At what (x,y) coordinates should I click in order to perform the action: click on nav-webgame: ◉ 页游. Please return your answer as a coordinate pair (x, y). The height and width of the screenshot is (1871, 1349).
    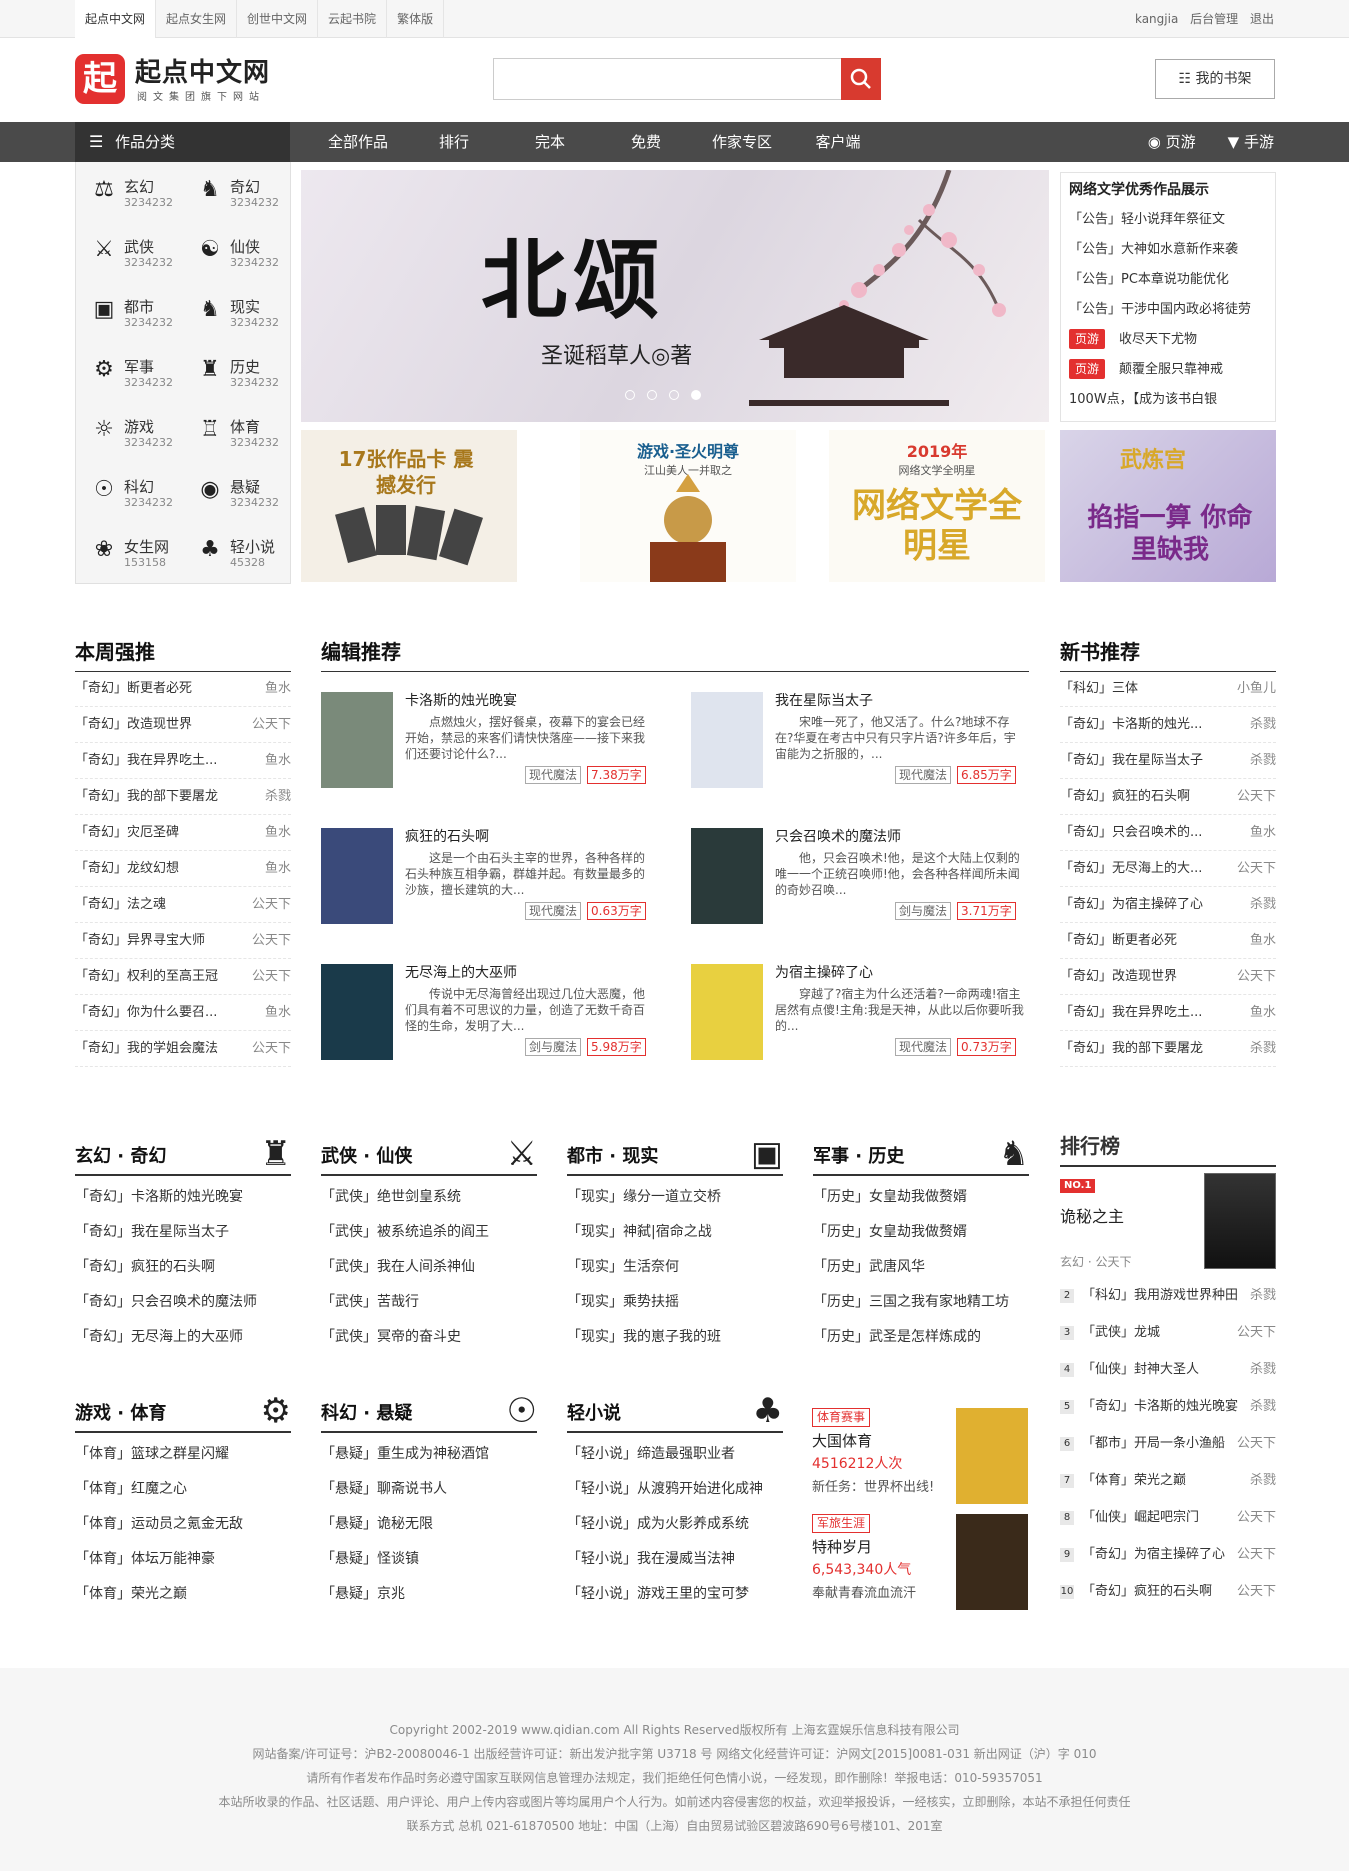
    Looking at the image, I should click on (1172, 142).